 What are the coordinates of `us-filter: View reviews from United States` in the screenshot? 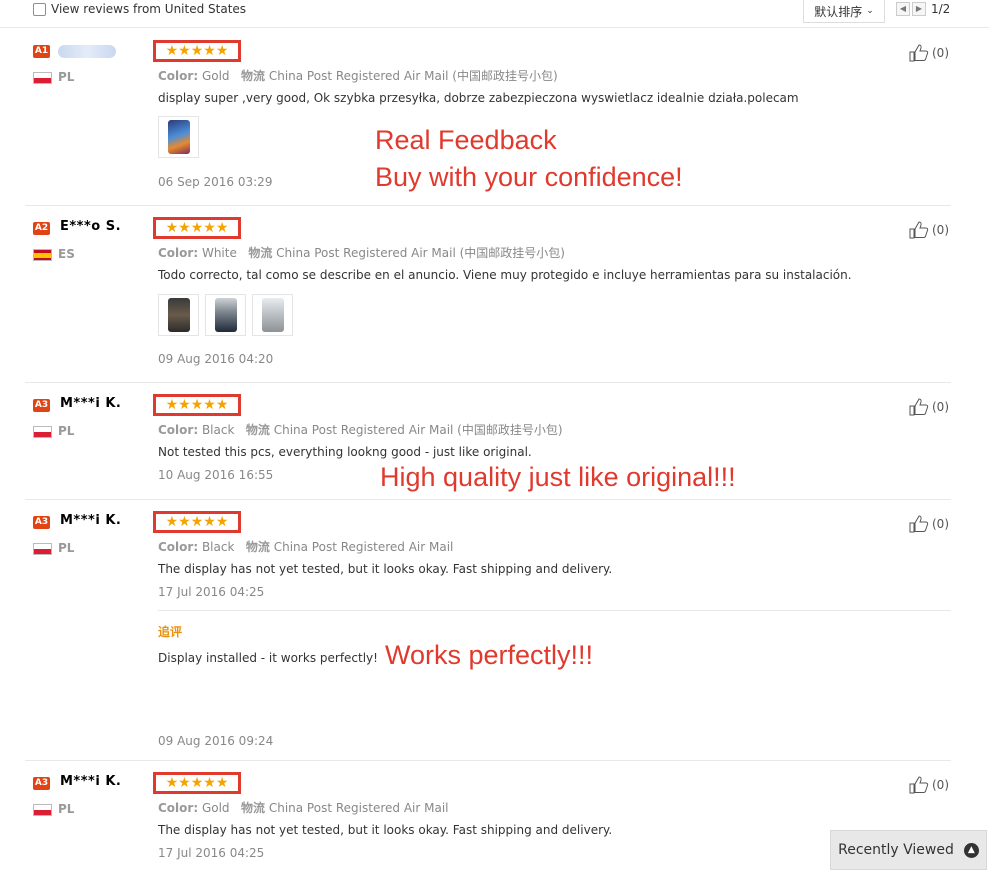 It's located at (139, 9).